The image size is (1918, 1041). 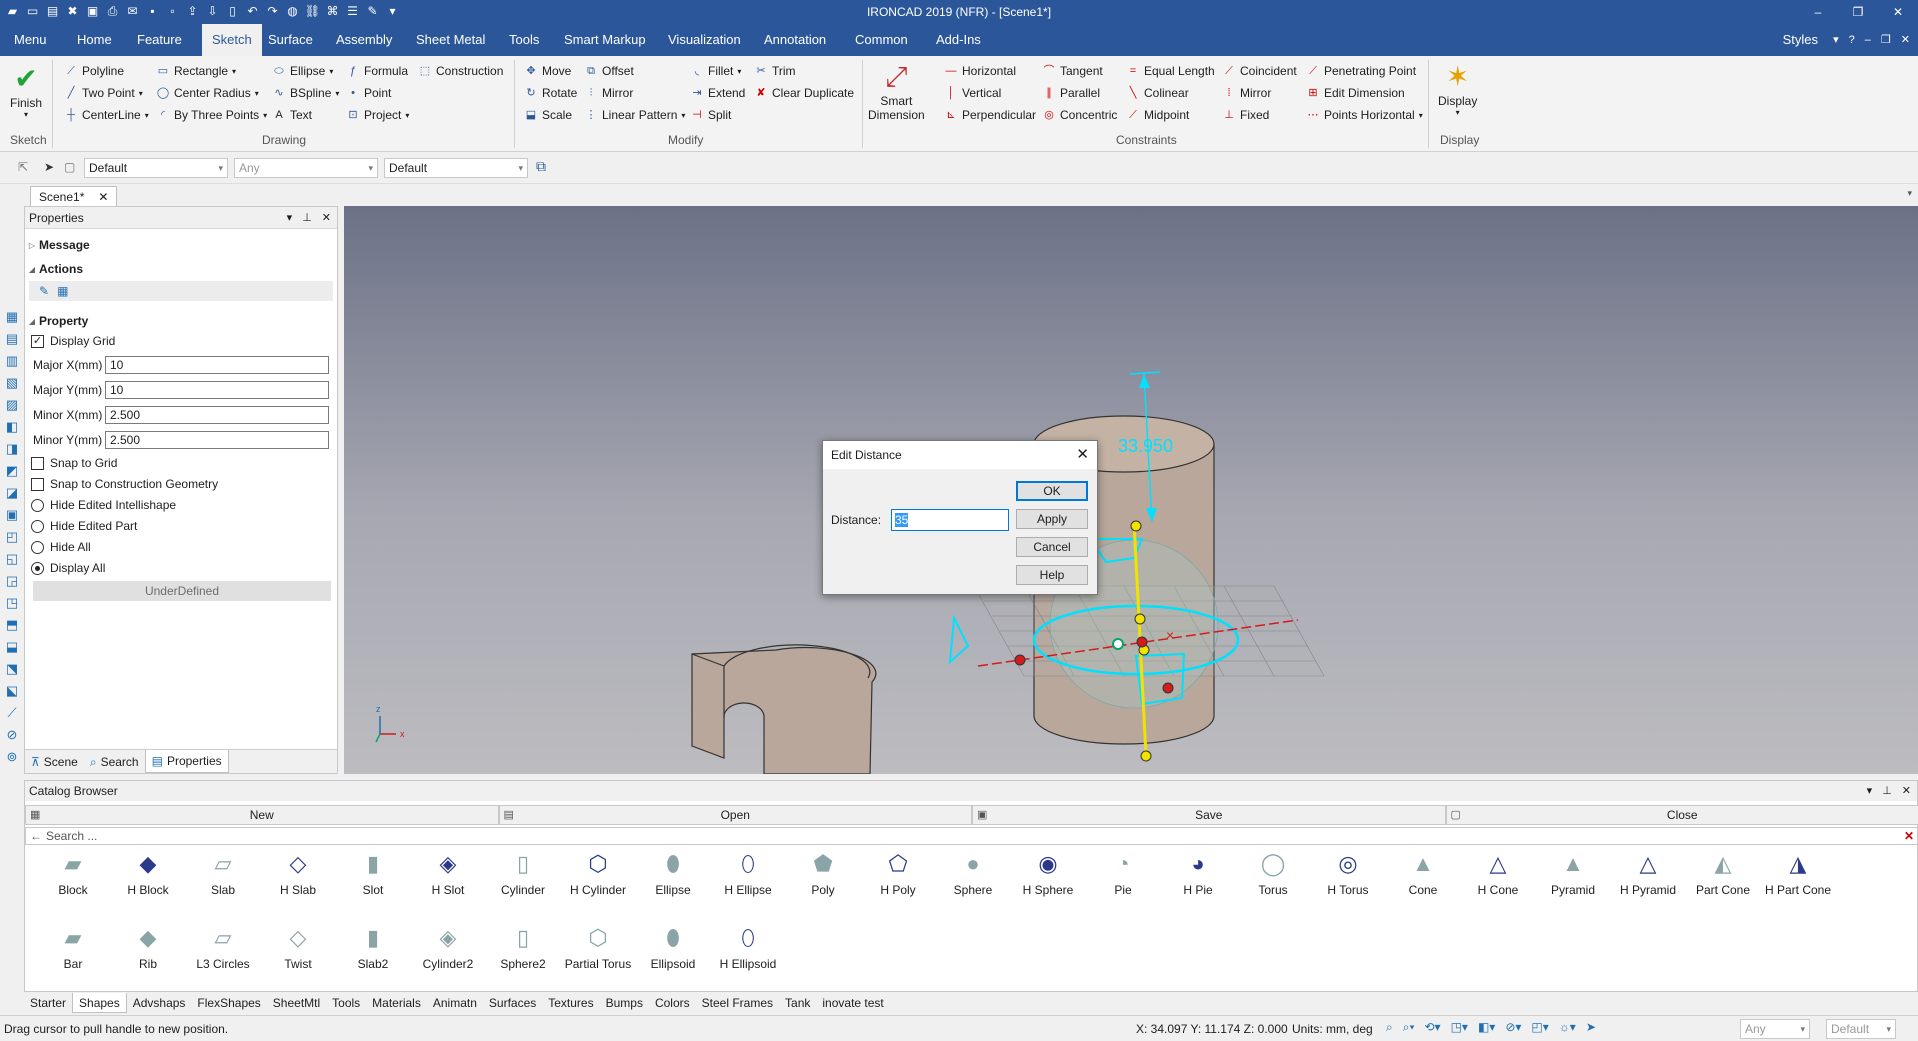 I want to click on catalog-item-h-slab: ◇ H Slab, so click(x=298, y=880).